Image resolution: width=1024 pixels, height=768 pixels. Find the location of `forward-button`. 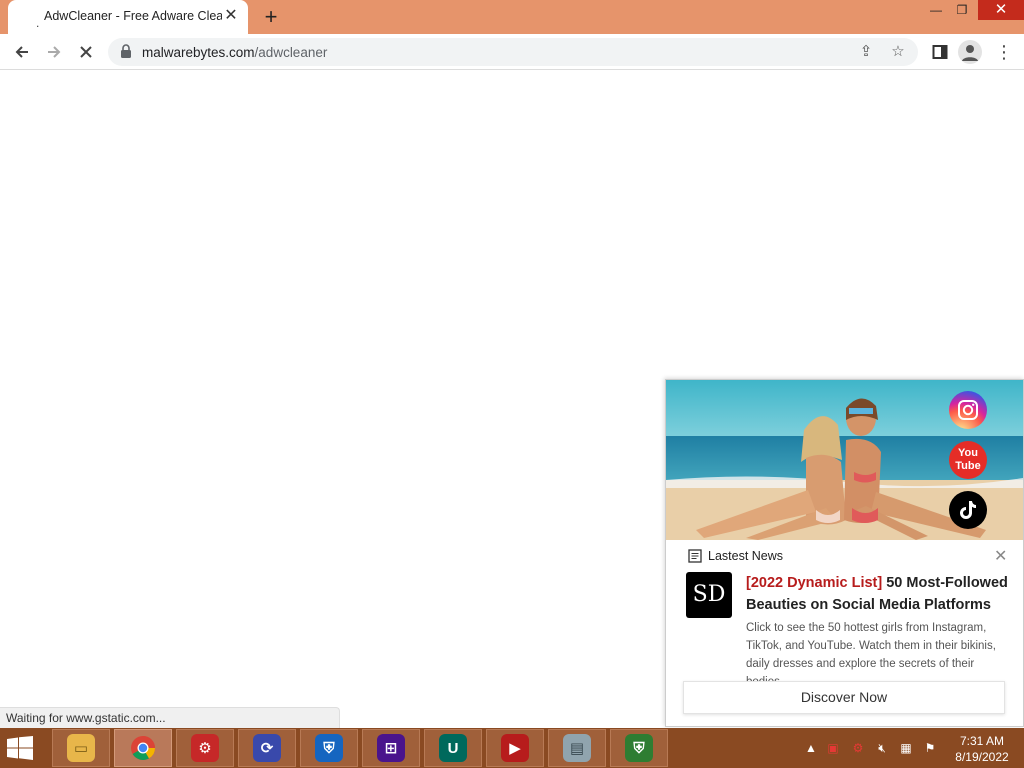

forward-button is located at coordinates (54, 52).